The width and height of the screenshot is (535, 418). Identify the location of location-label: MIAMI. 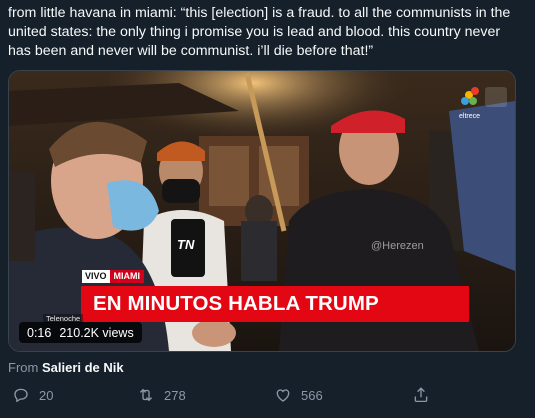
(127, 276).